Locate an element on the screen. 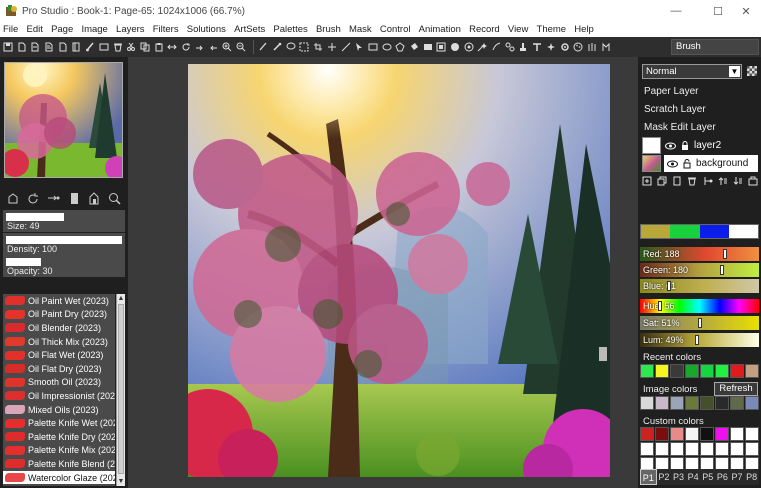 The width and height of the screenshot is (761, 488). menu-control: Control is located at coordinates (395, 29).